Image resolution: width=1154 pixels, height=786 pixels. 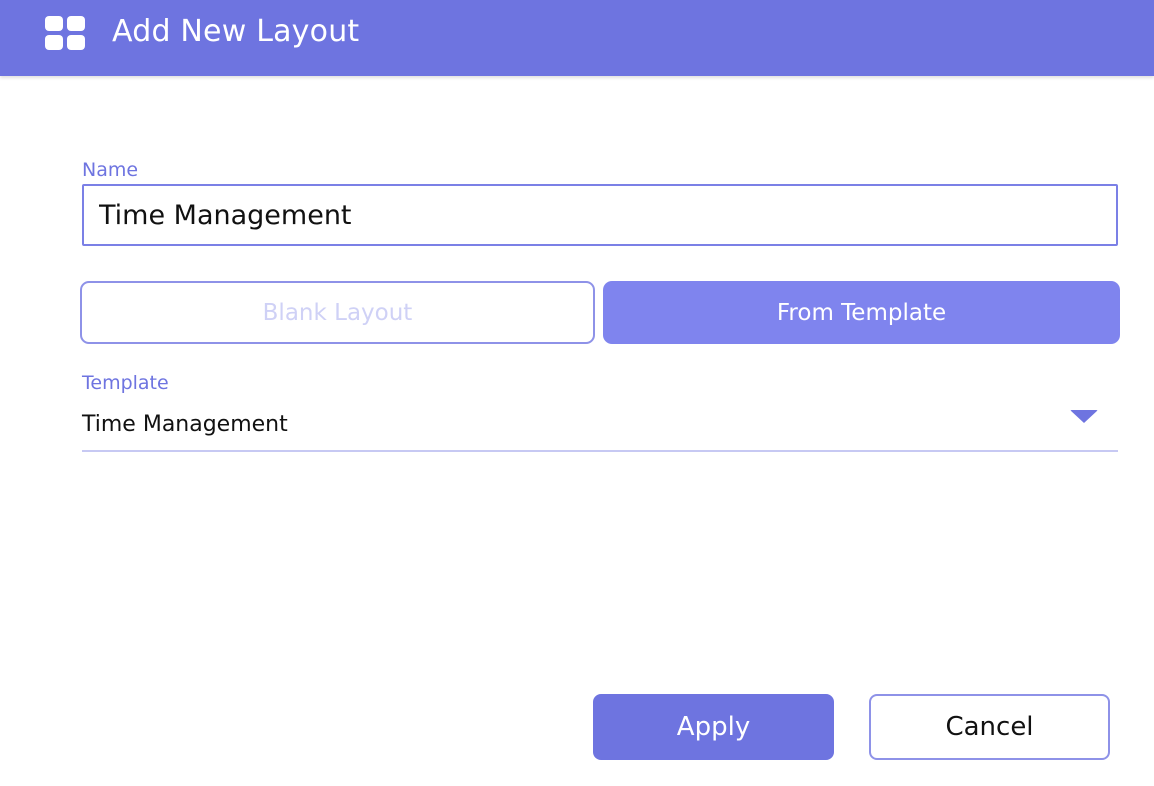 I want to click on template-select: Time Management, so click(x=600, y=428).